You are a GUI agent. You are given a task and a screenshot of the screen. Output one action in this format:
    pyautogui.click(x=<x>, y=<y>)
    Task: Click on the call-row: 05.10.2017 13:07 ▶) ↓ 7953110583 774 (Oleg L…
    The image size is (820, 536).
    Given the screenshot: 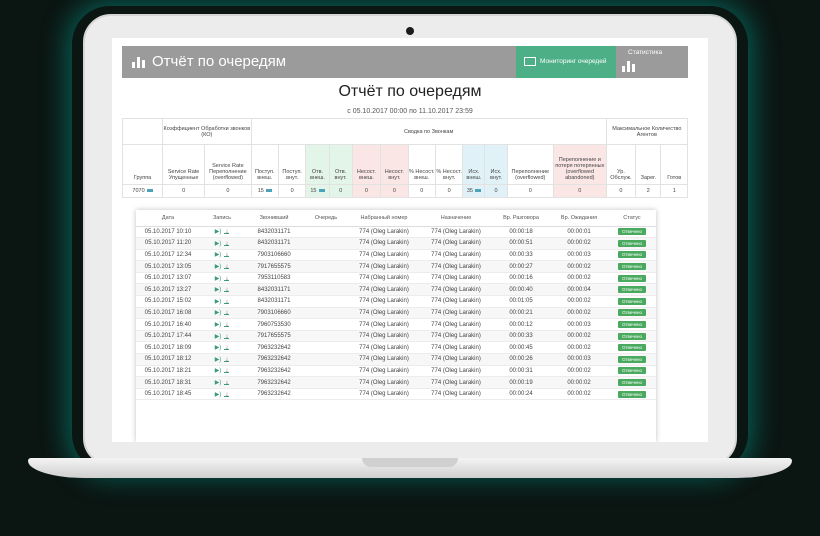 What is the action you would take?
    pyautogui.click(x=396, y=278)
    